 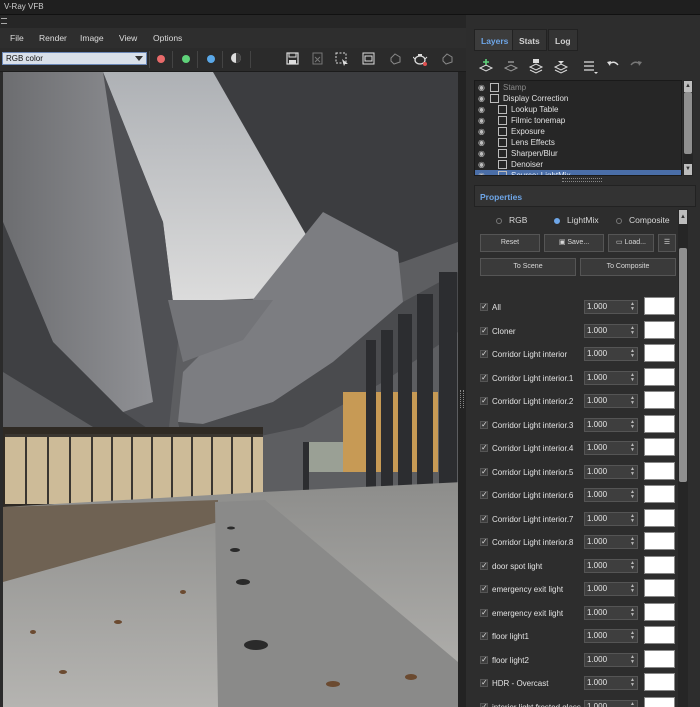 I want to click on menu-options: Options, so click(x=167, y=38).